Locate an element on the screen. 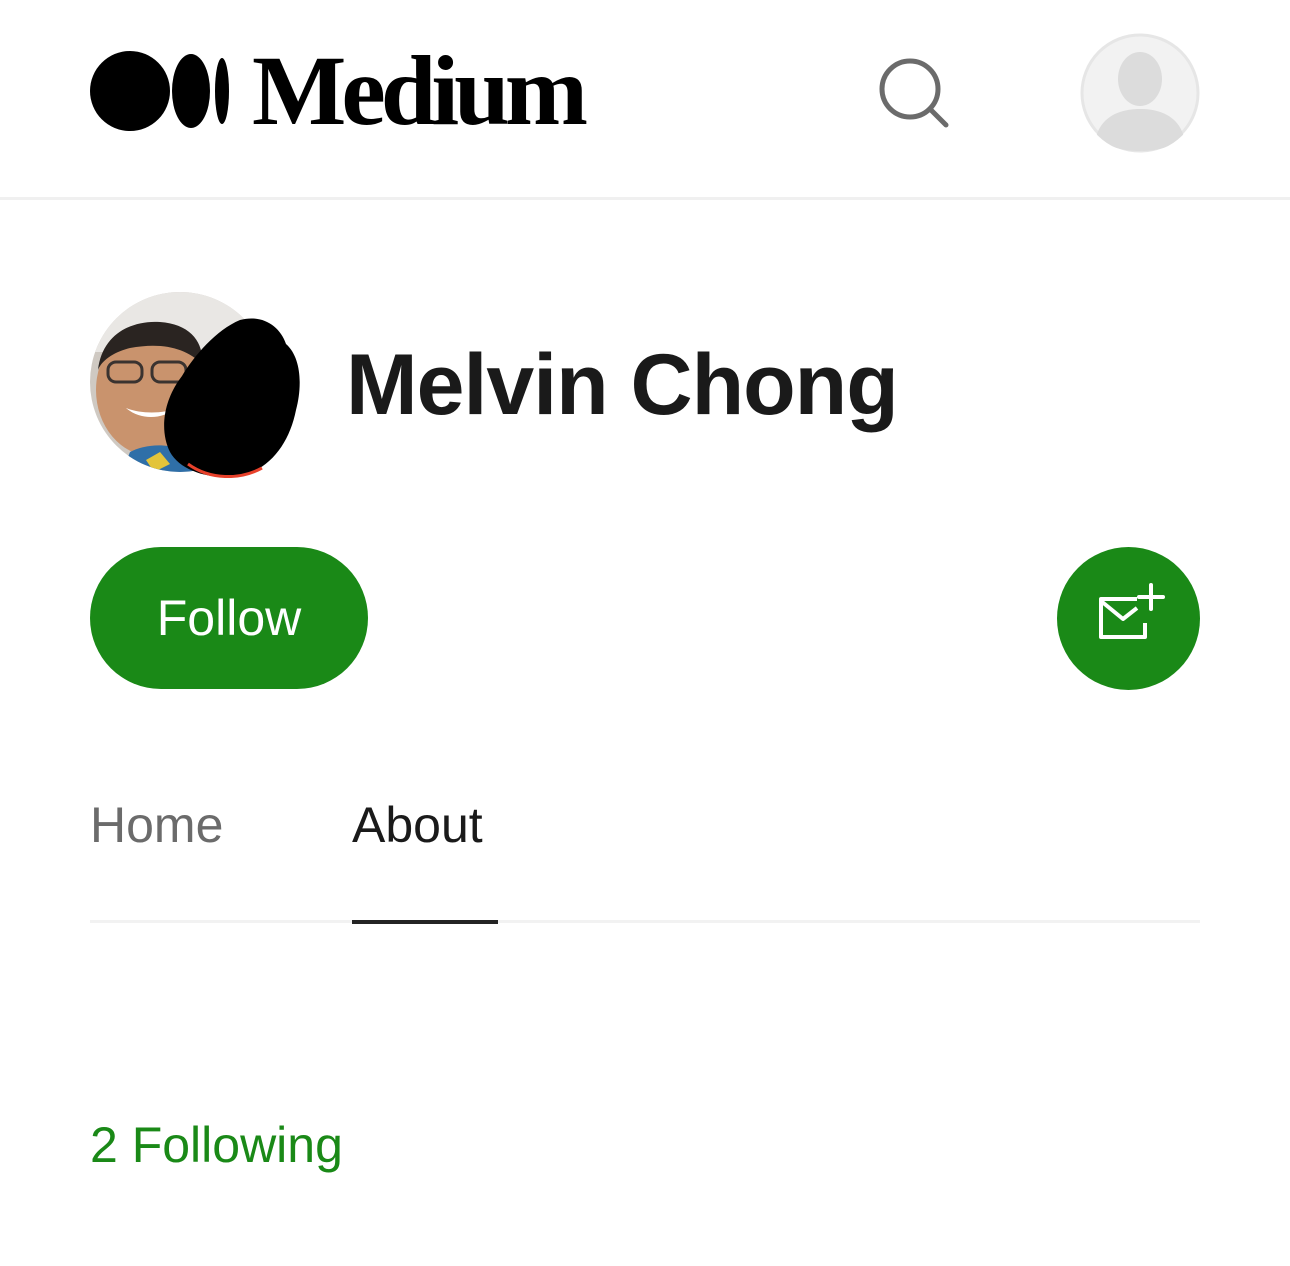  search-icon is located at coordinates (914, 93).